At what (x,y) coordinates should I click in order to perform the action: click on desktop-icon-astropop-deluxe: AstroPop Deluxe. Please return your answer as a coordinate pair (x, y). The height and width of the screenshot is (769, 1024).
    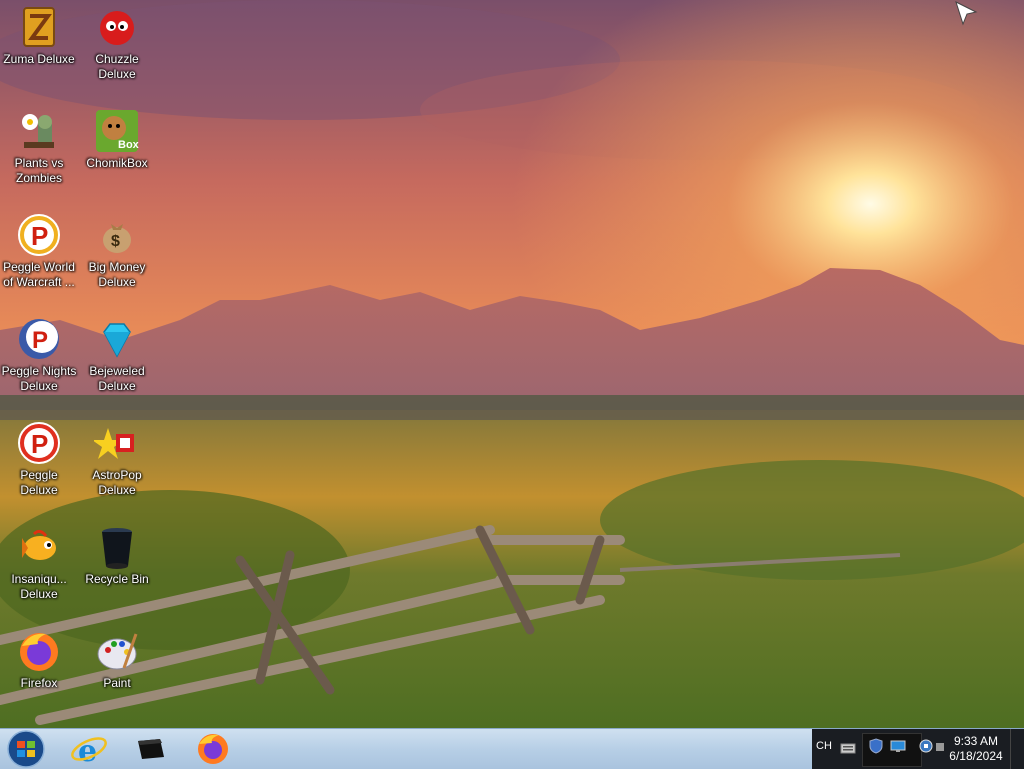
    Looking at the image, I should click on (117, 459).